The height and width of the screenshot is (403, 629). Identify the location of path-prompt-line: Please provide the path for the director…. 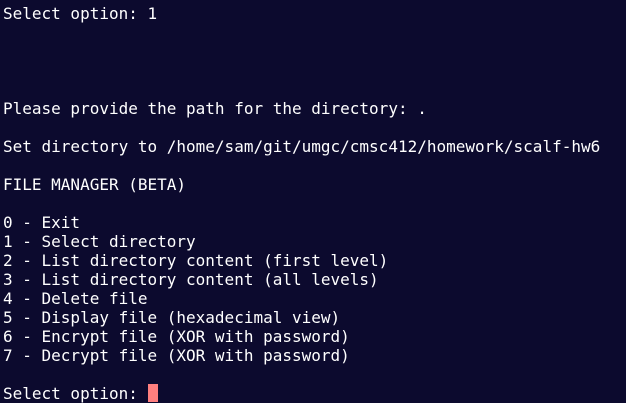
(215, 108).